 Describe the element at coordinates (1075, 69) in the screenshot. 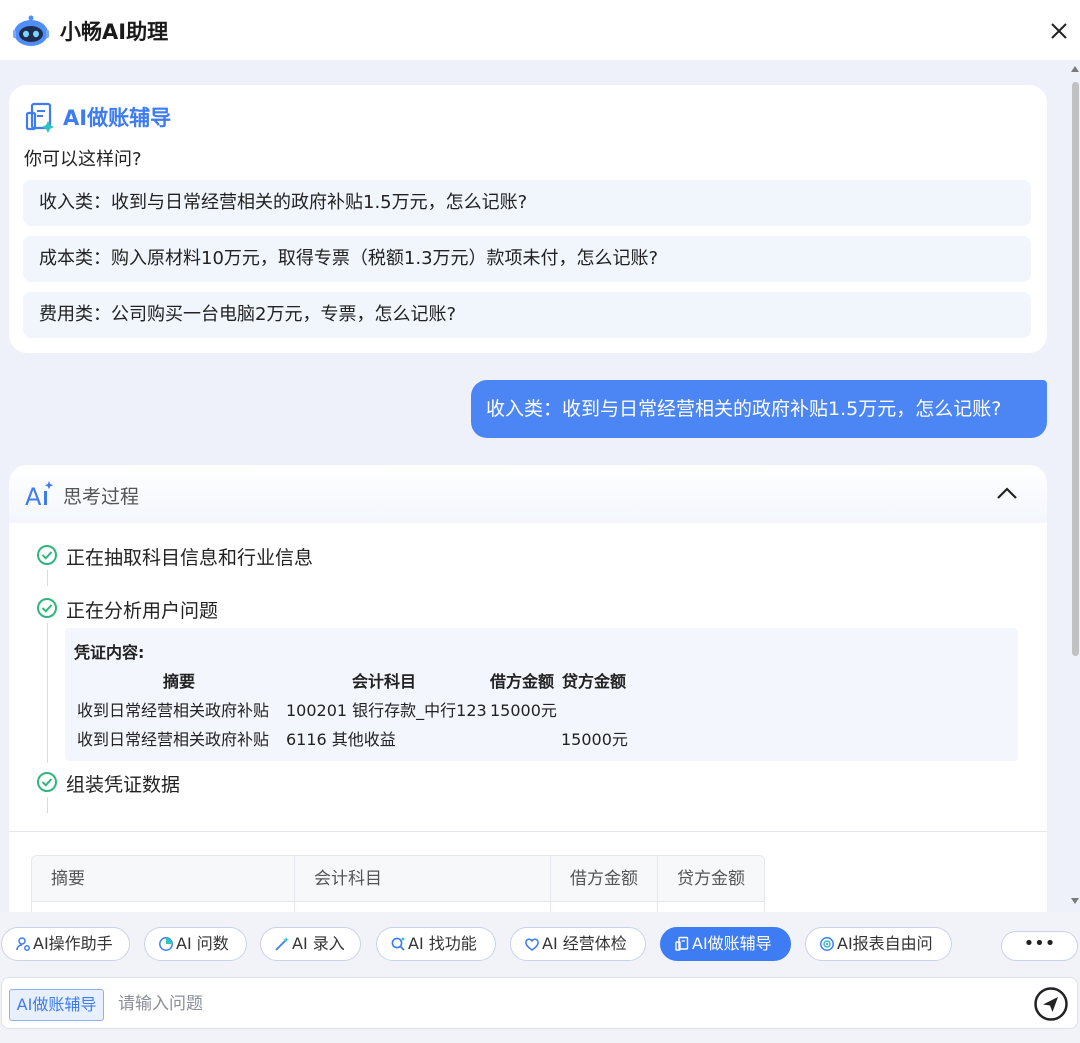

I see `scroll-up-arrow-icon` at that location.